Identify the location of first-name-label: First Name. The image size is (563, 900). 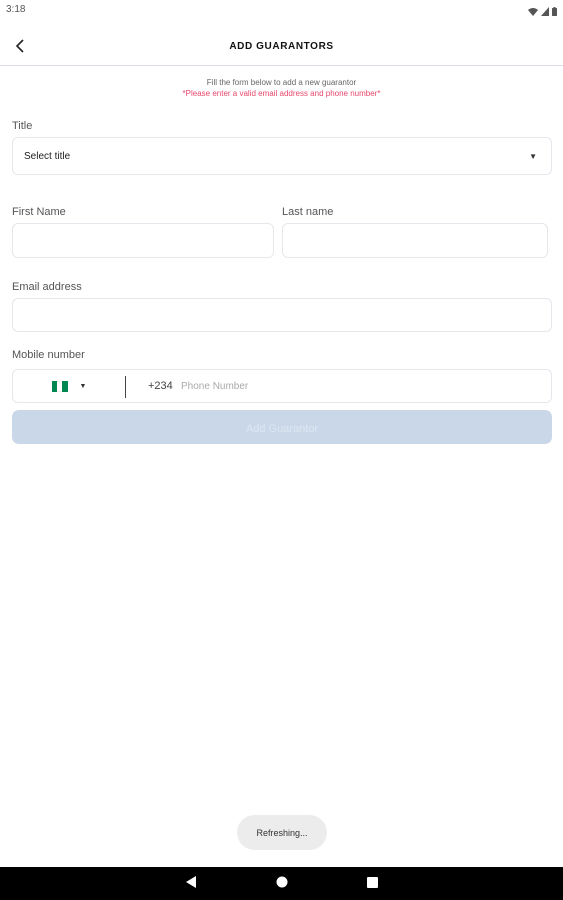
(39, 212).